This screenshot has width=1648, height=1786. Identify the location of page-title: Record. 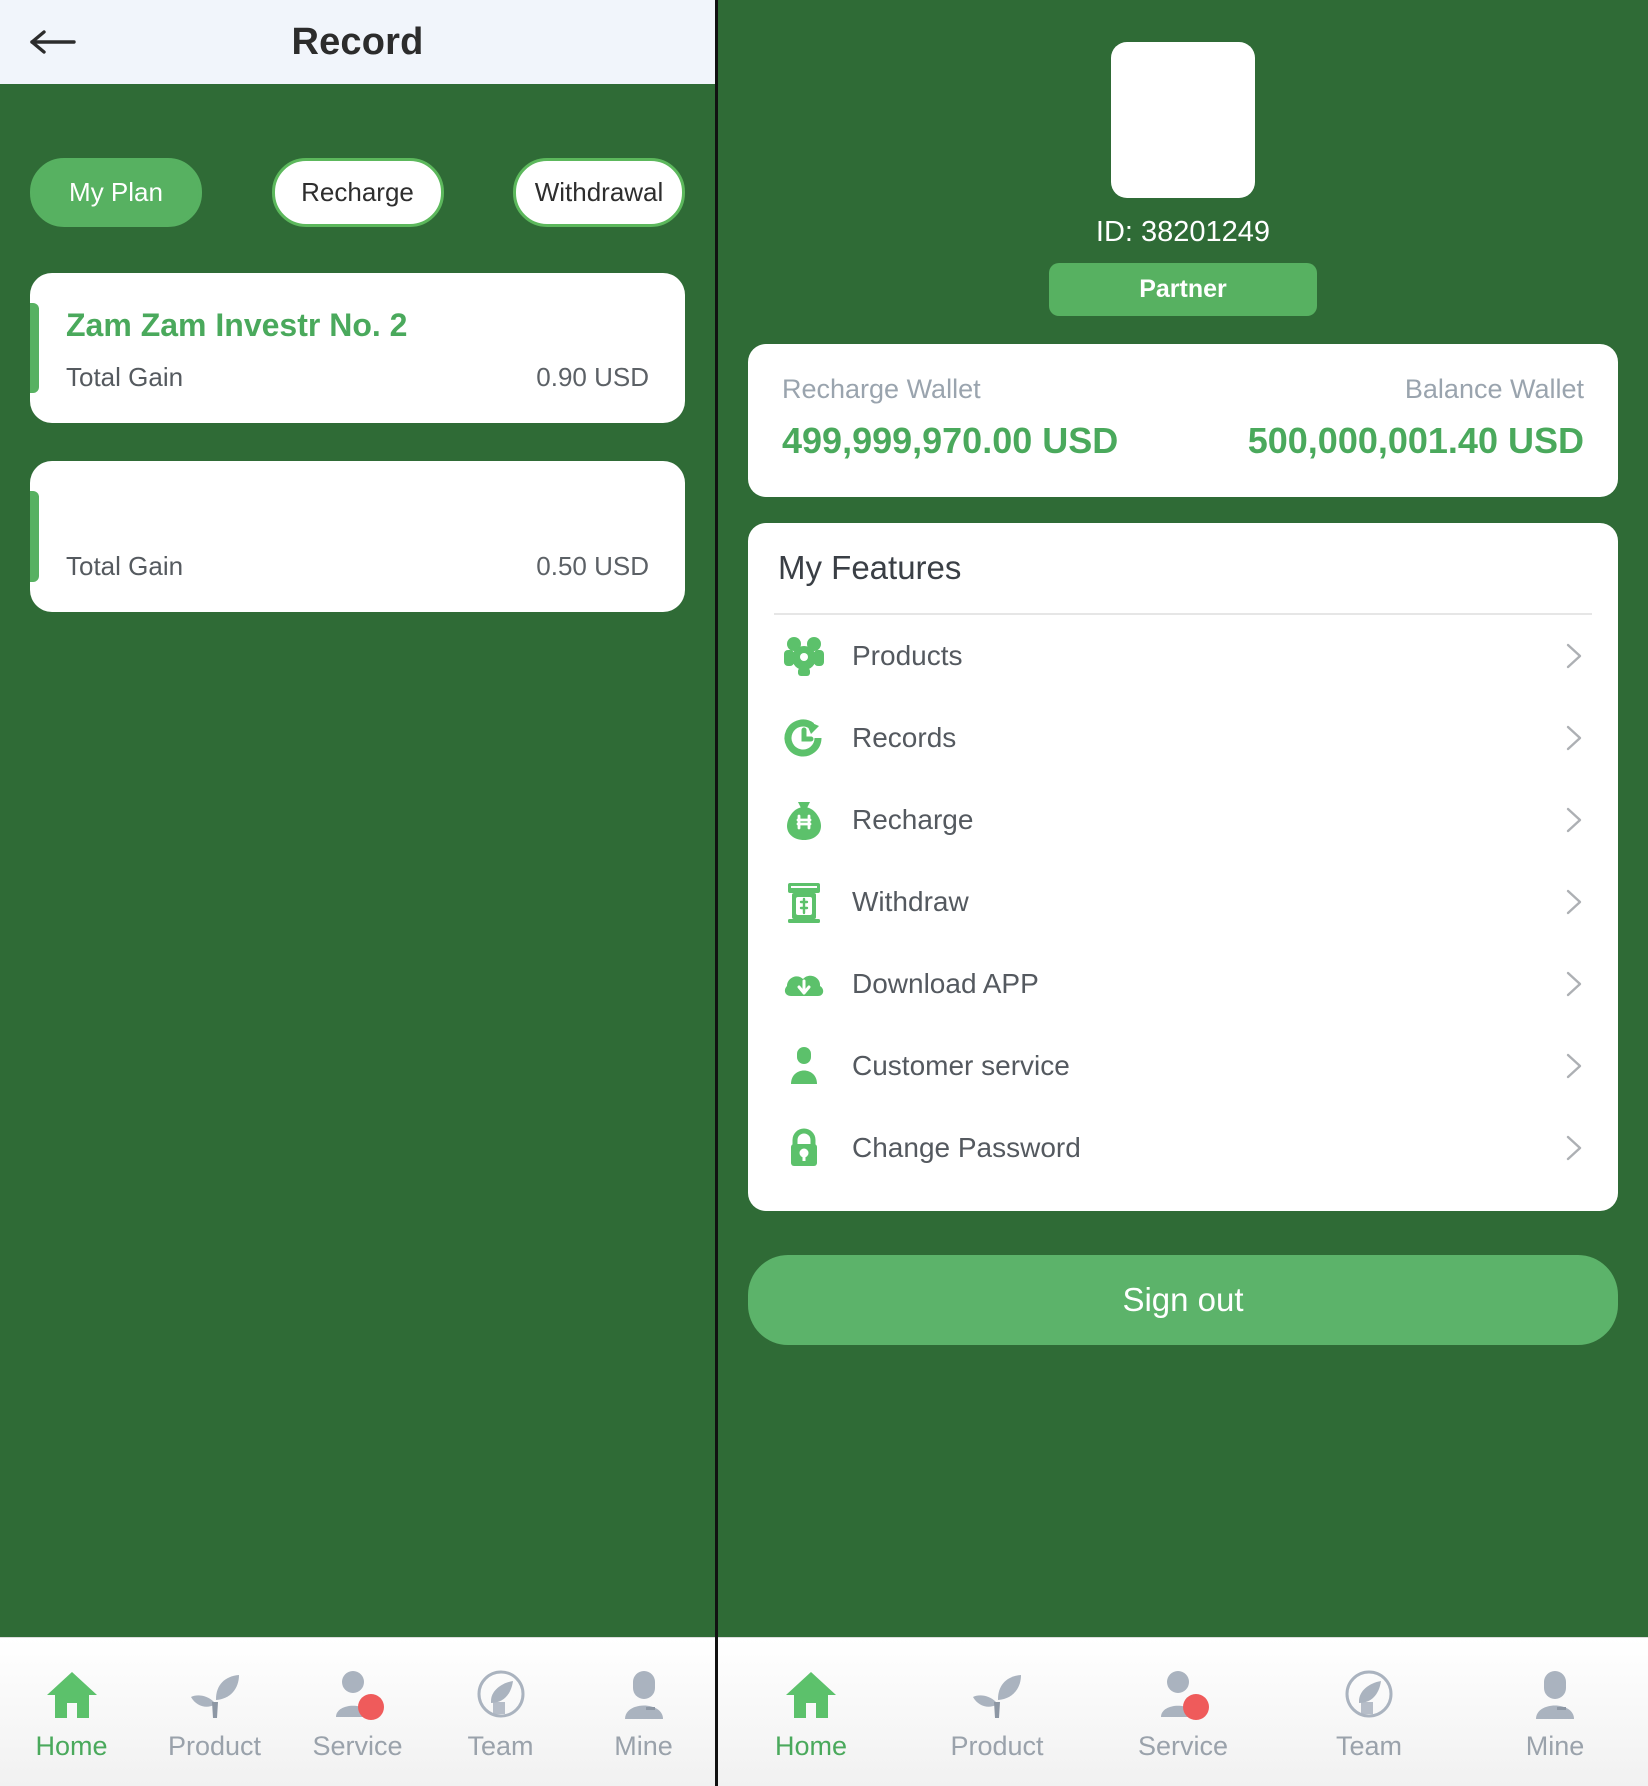
(357, 41).